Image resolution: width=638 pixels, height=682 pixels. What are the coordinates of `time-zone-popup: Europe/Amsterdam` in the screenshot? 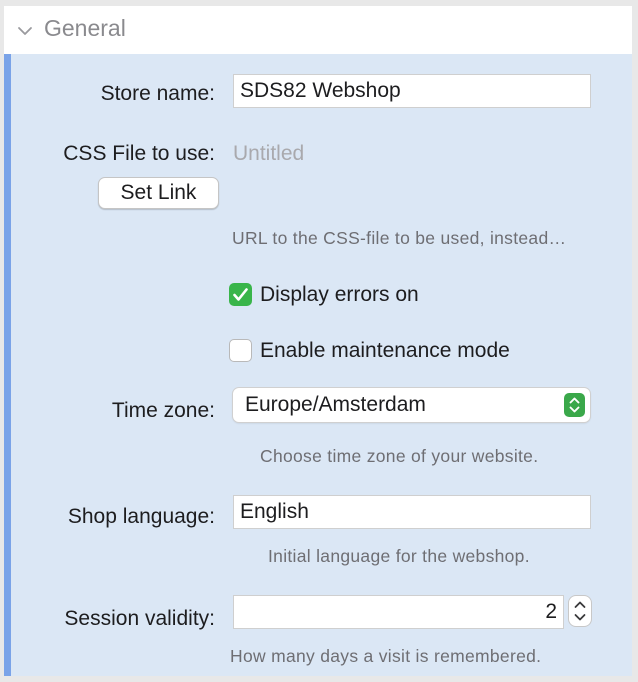 It's located at (411, 405).